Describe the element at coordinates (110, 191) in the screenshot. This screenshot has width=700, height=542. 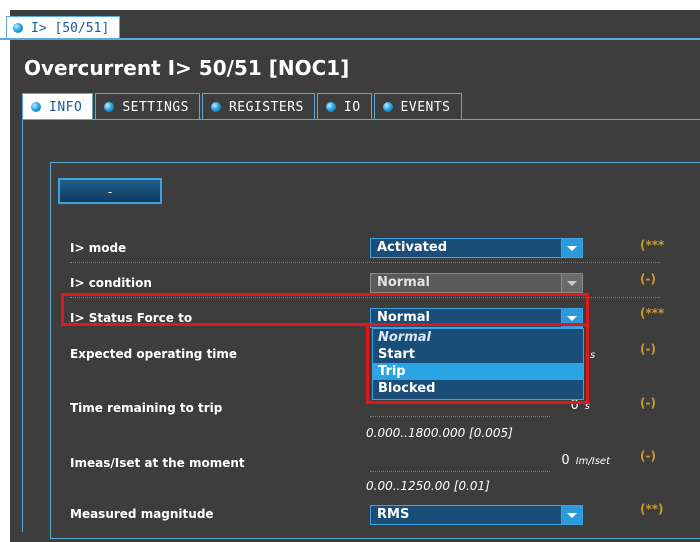
I see `collapse-button: -` at that location.